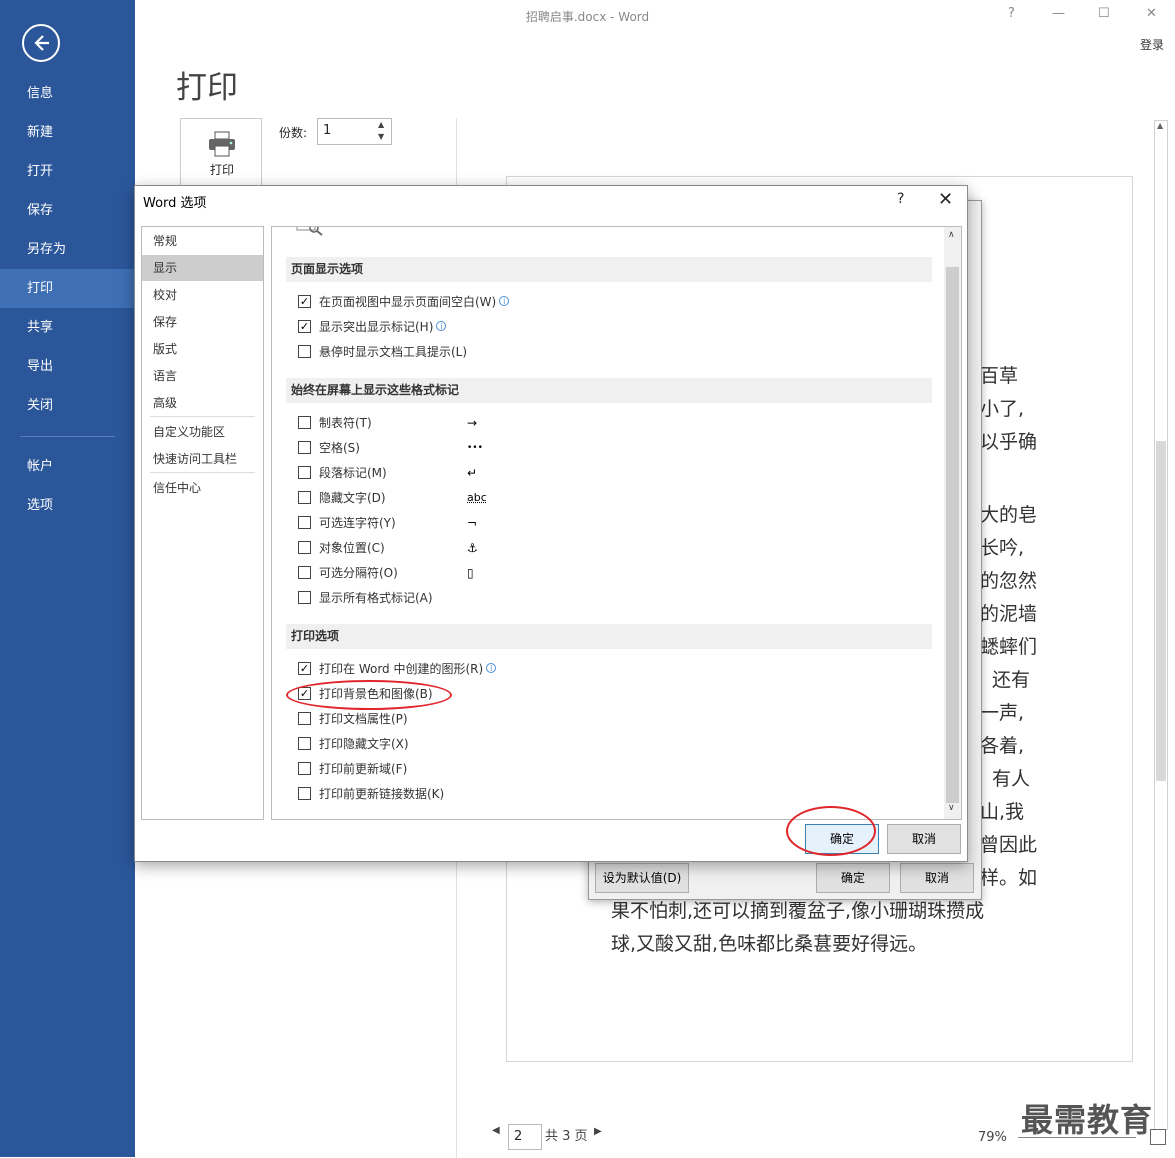  What do you see at coordinates (221, 154) in the screenshot?
I see `print-button: 打印` at bounding box center [221, 154].